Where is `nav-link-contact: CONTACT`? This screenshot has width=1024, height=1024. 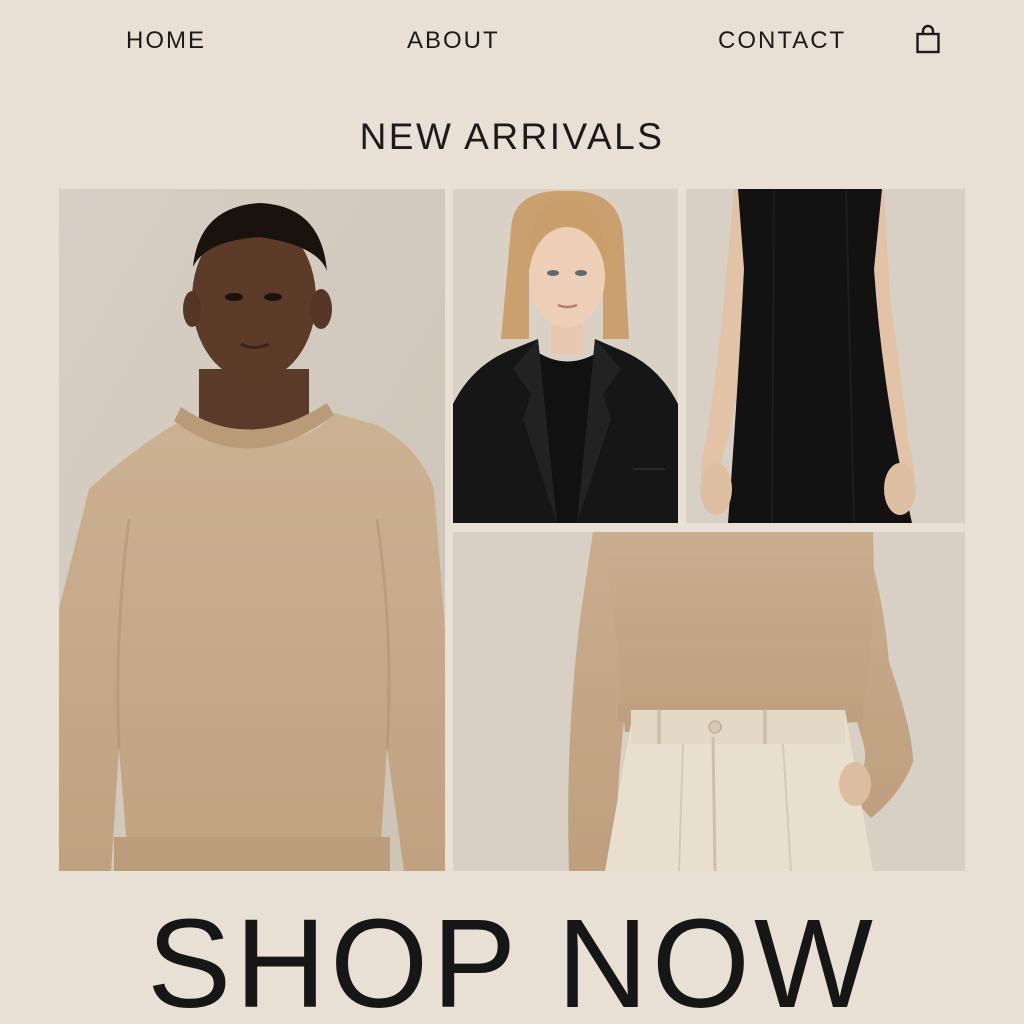 nav-link-contact: CONTACT is located at coordinates (782, 41).